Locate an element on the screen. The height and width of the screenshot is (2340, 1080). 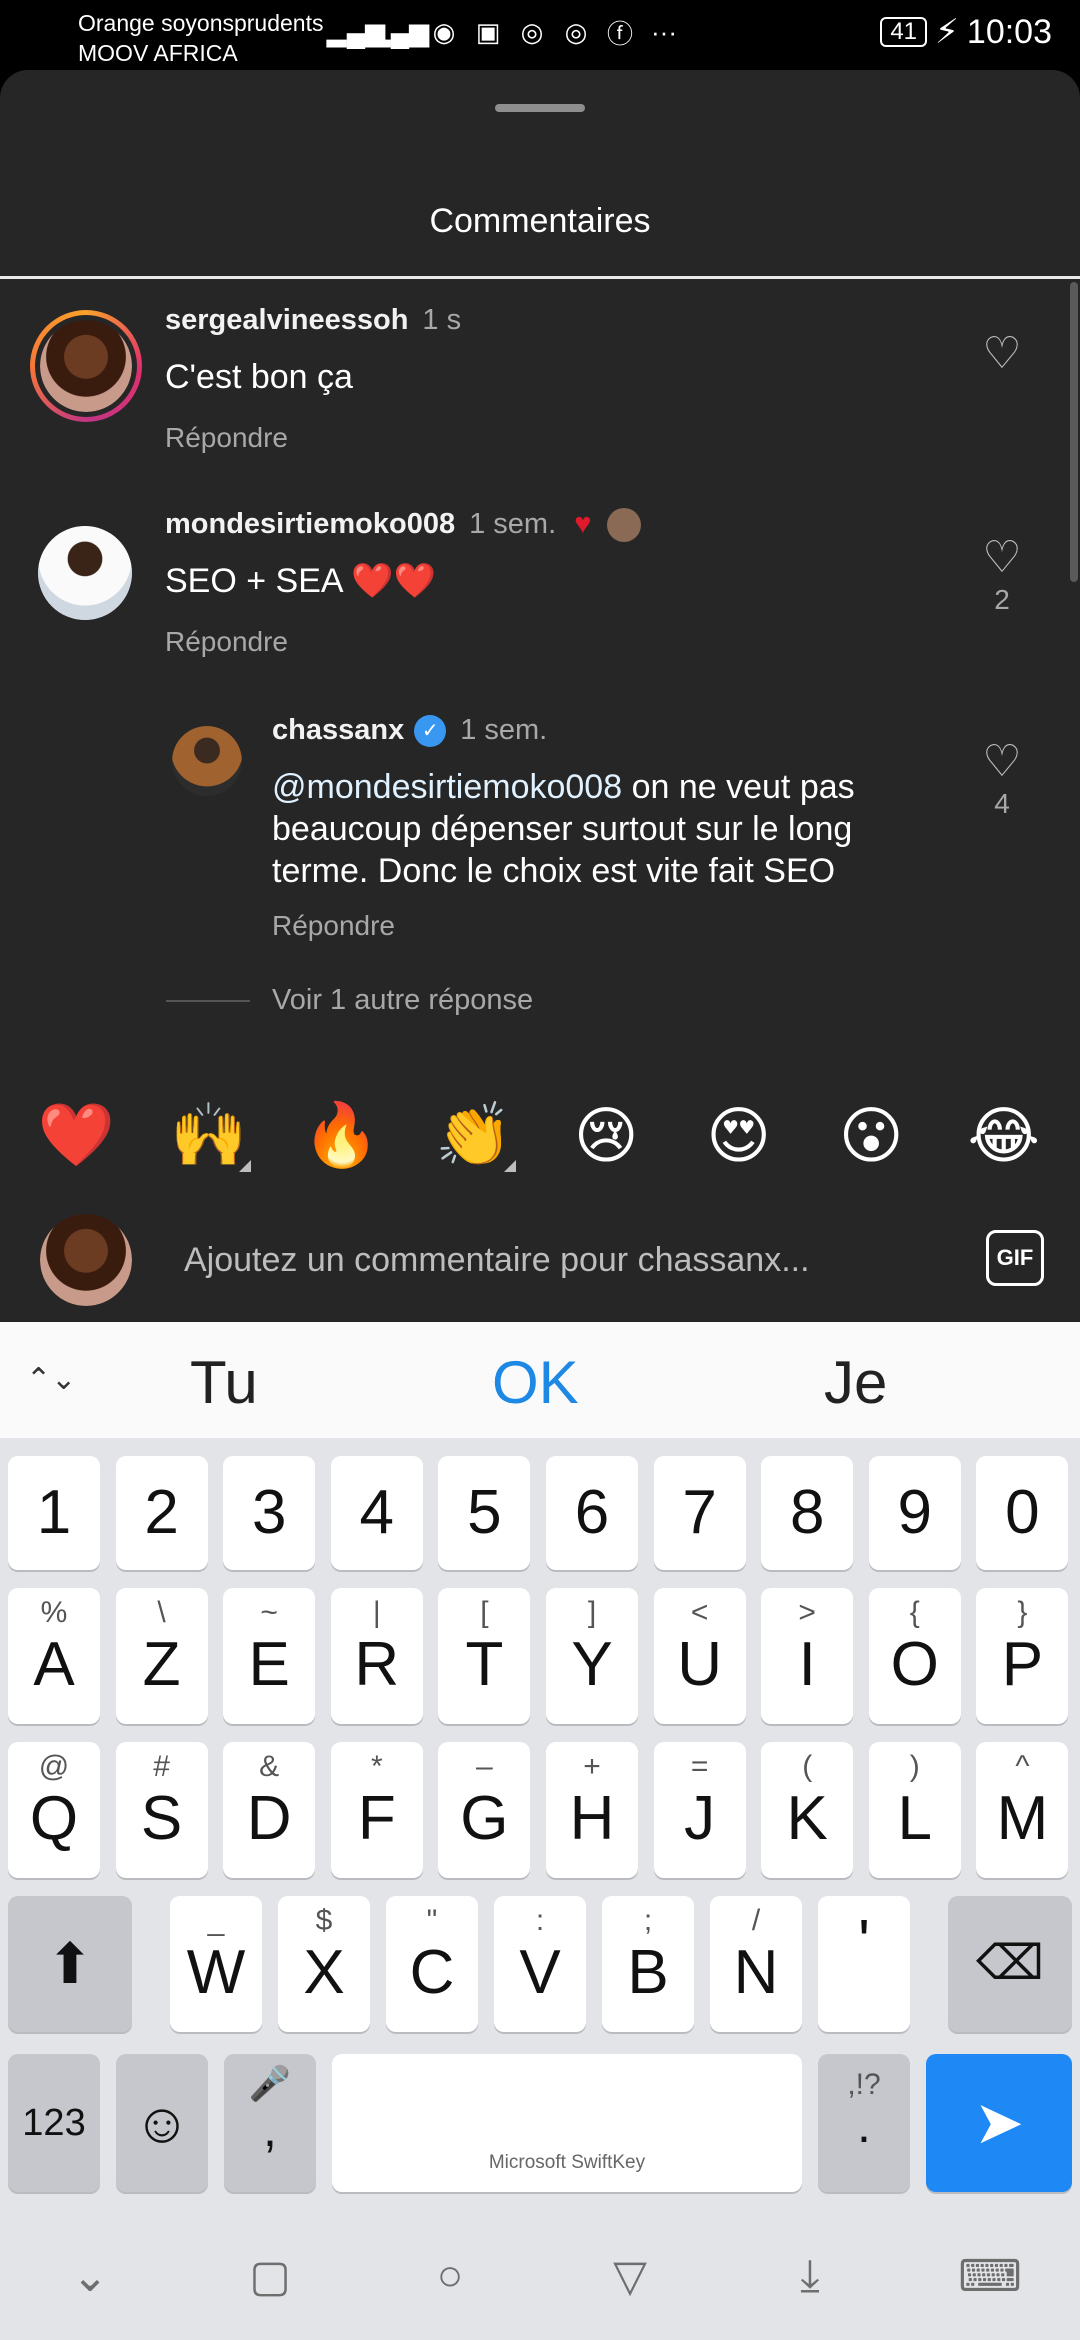
key-L: ) L is located at coordinates (914, 1810).